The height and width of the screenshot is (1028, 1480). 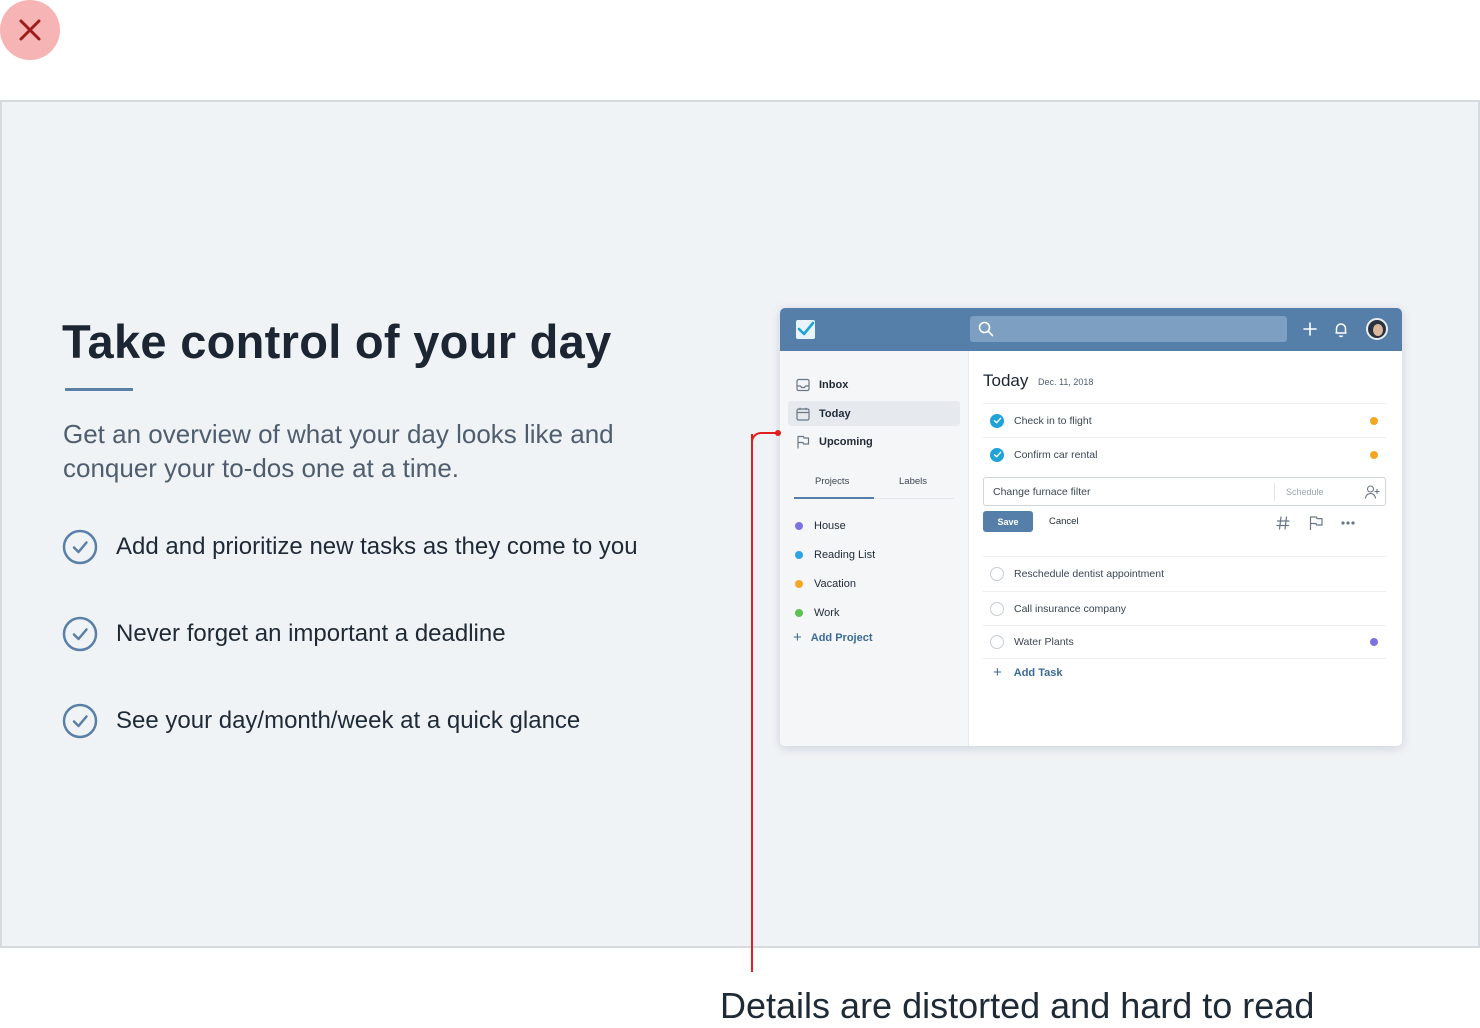 I want to click on avatar-face, so click(x=1378, y=330).